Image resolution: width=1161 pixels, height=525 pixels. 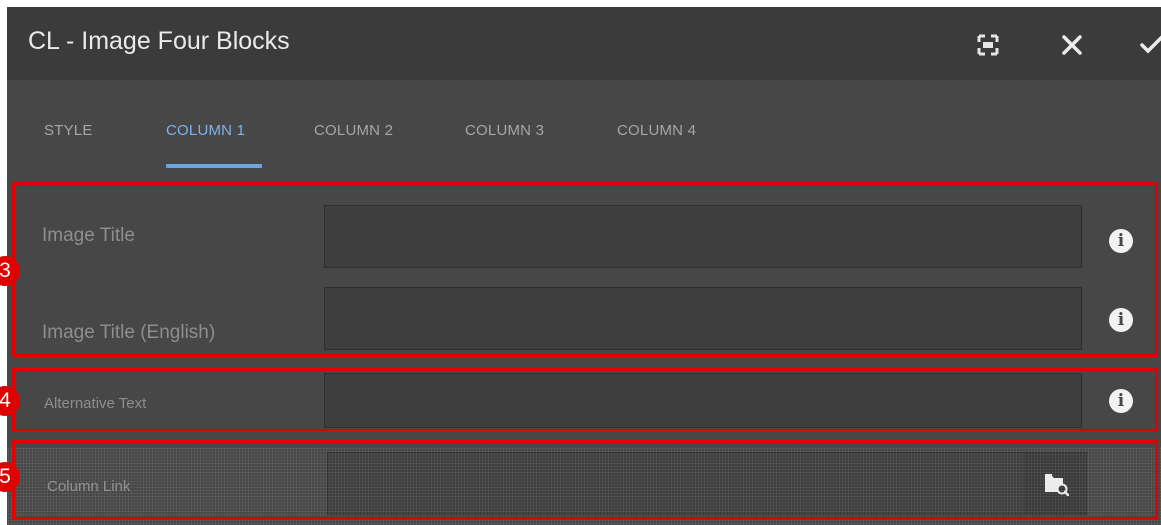 I want to click on tab-column-4: COLUMN 4, so click(x=656, y=130).